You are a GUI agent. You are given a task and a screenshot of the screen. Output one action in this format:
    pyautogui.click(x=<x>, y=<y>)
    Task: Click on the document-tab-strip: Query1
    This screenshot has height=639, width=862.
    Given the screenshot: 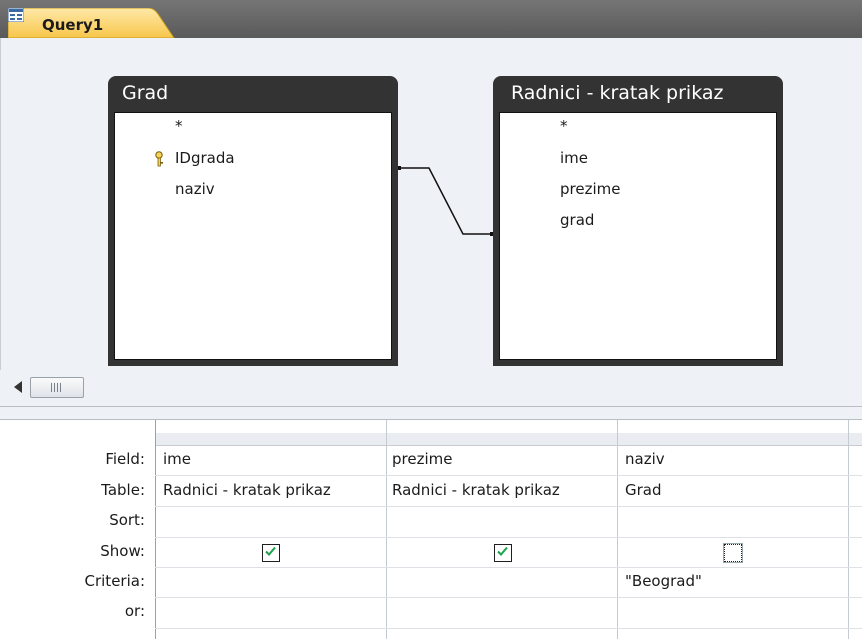 What is the action you would take?
    pyautogui.click(x=431, y=19)
    